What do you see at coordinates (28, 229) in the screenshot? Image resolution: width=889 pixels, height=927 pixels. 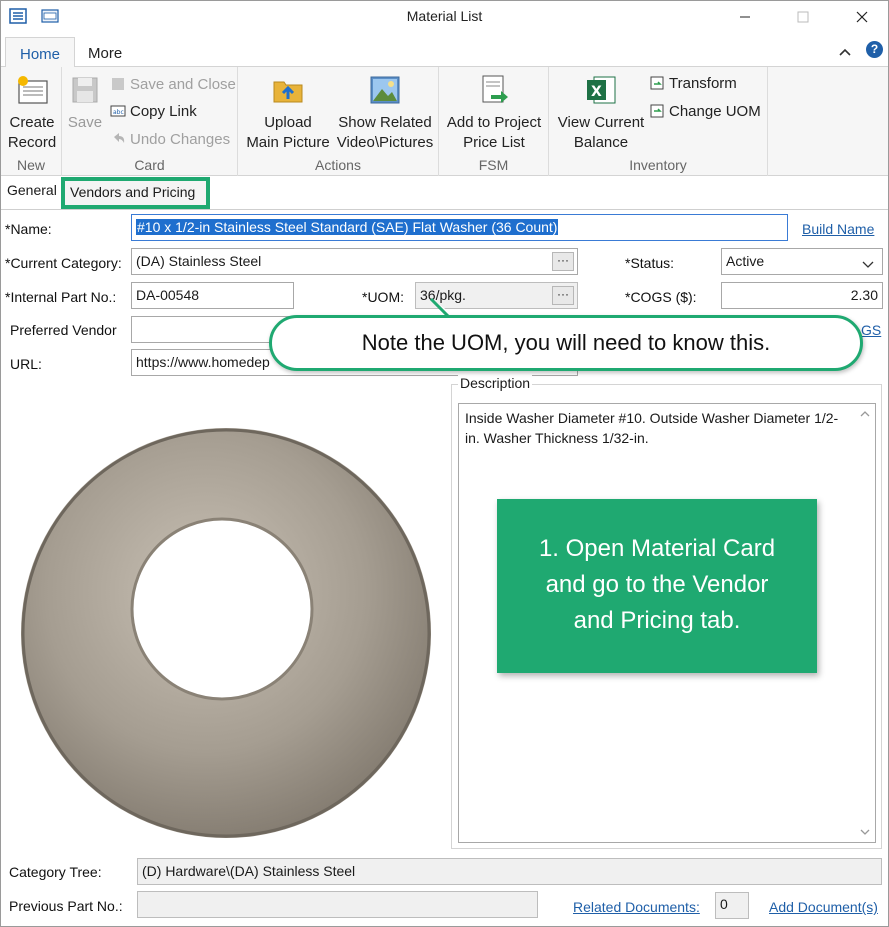 I see `name-label: *Name:` at bounding box center [28, 229].